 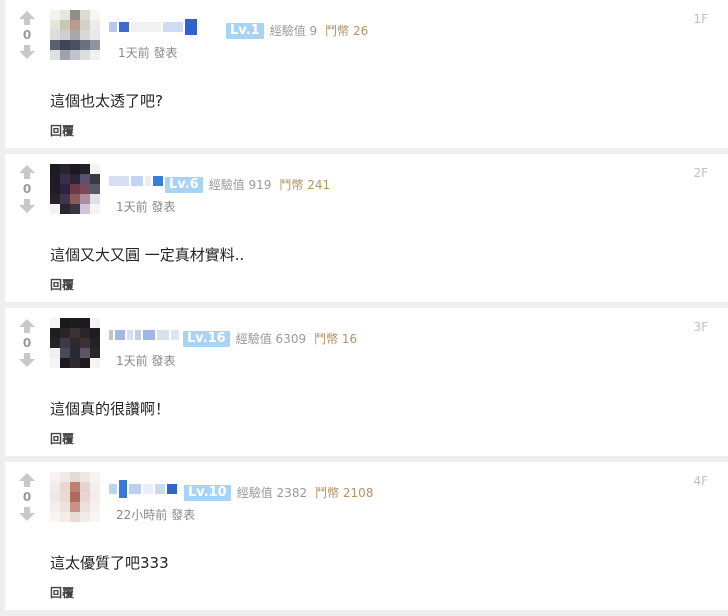 What do you see at coordinates (206, 338) in the screenshot?
I see `level-badge: Lv.16` at bounding box center [206, 338].